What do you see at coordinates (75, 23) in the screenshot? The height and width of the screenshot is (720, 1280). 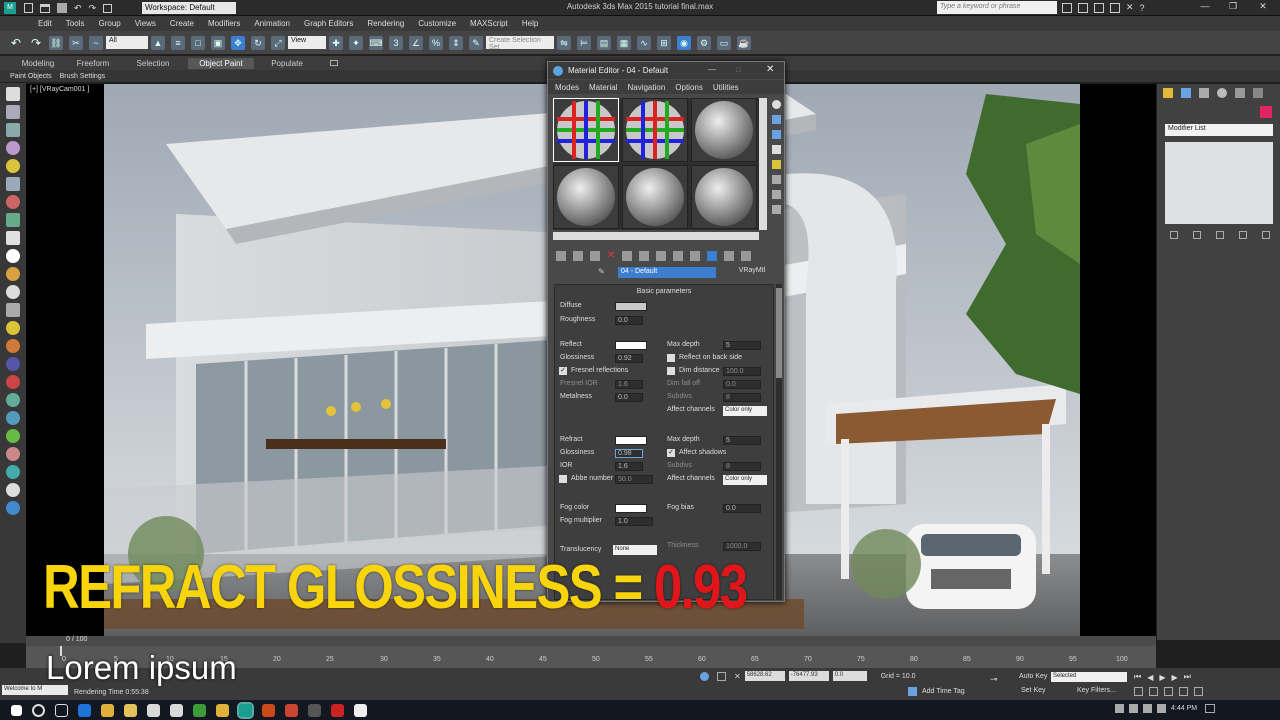 I see `menu-tools: Tools` at bounding box center [75, 23].